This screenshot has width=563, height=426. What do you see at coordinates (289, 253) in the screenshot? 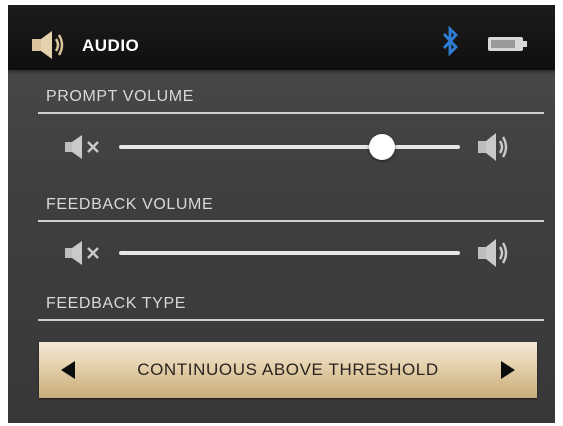
I see `feedback-volume-slider` at bounding box center [289, 253].